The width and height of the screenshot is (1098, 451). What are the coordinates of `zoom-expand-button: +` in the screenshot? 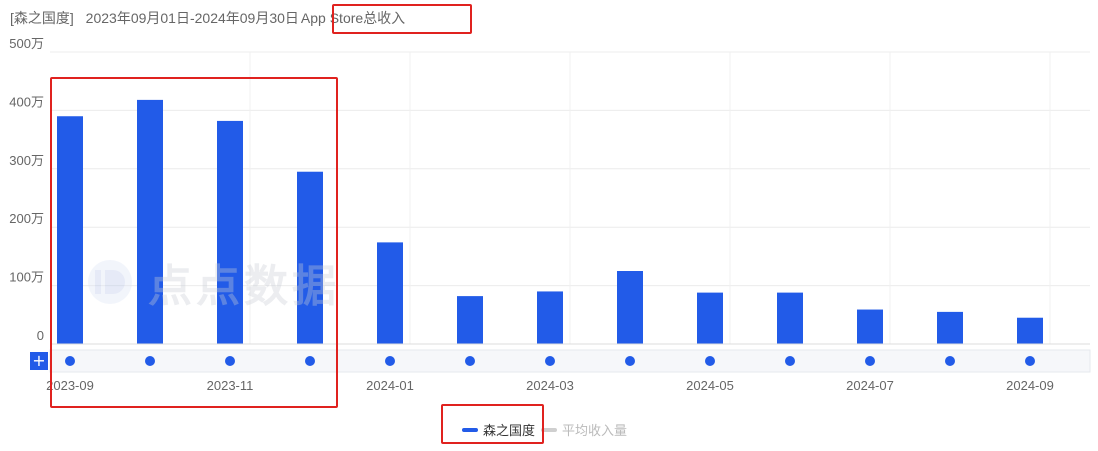 It's located at (39, 361).